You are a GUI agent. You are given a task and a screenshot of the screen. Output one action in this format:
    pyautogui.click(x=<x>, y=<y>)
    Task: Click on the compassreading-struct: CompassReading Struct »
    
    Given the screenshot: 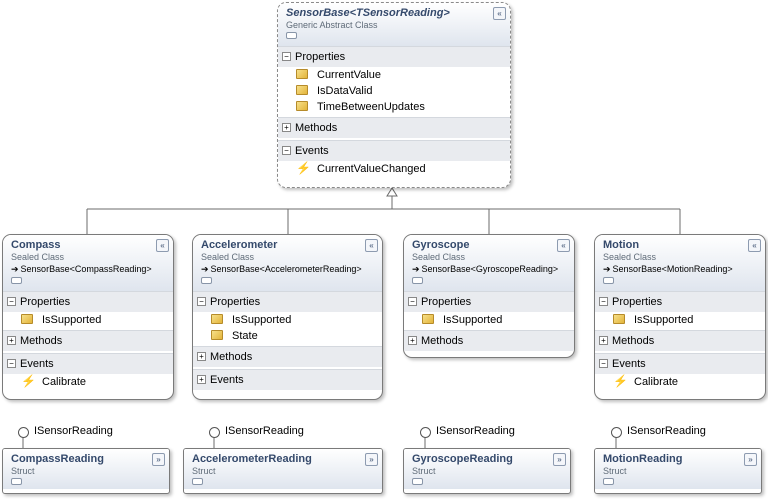 What is the action you would take?
    pyautogui.click(x=86, y=471)
    